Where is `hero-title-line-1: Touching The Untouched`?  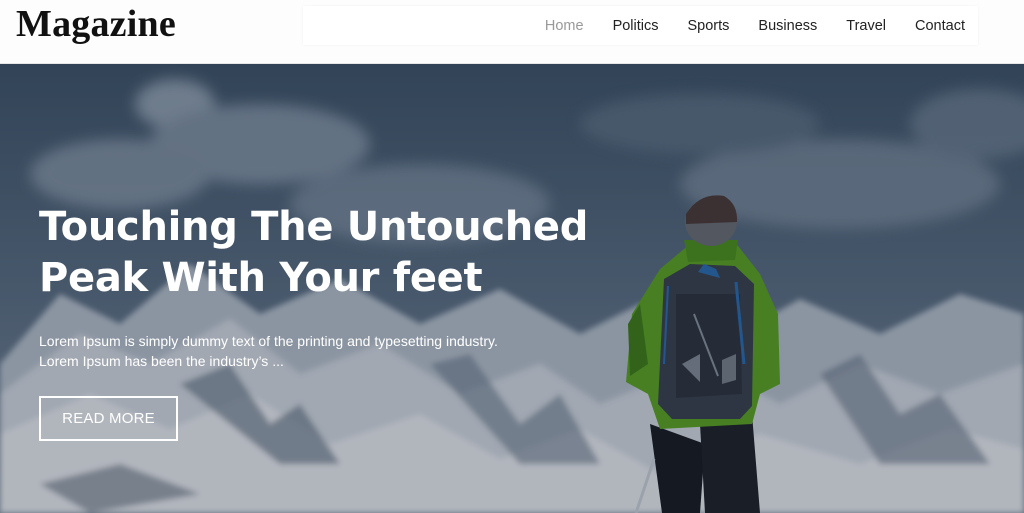 hero-title-line-1: Touching The Untouched is located at coordinates (314, 227).